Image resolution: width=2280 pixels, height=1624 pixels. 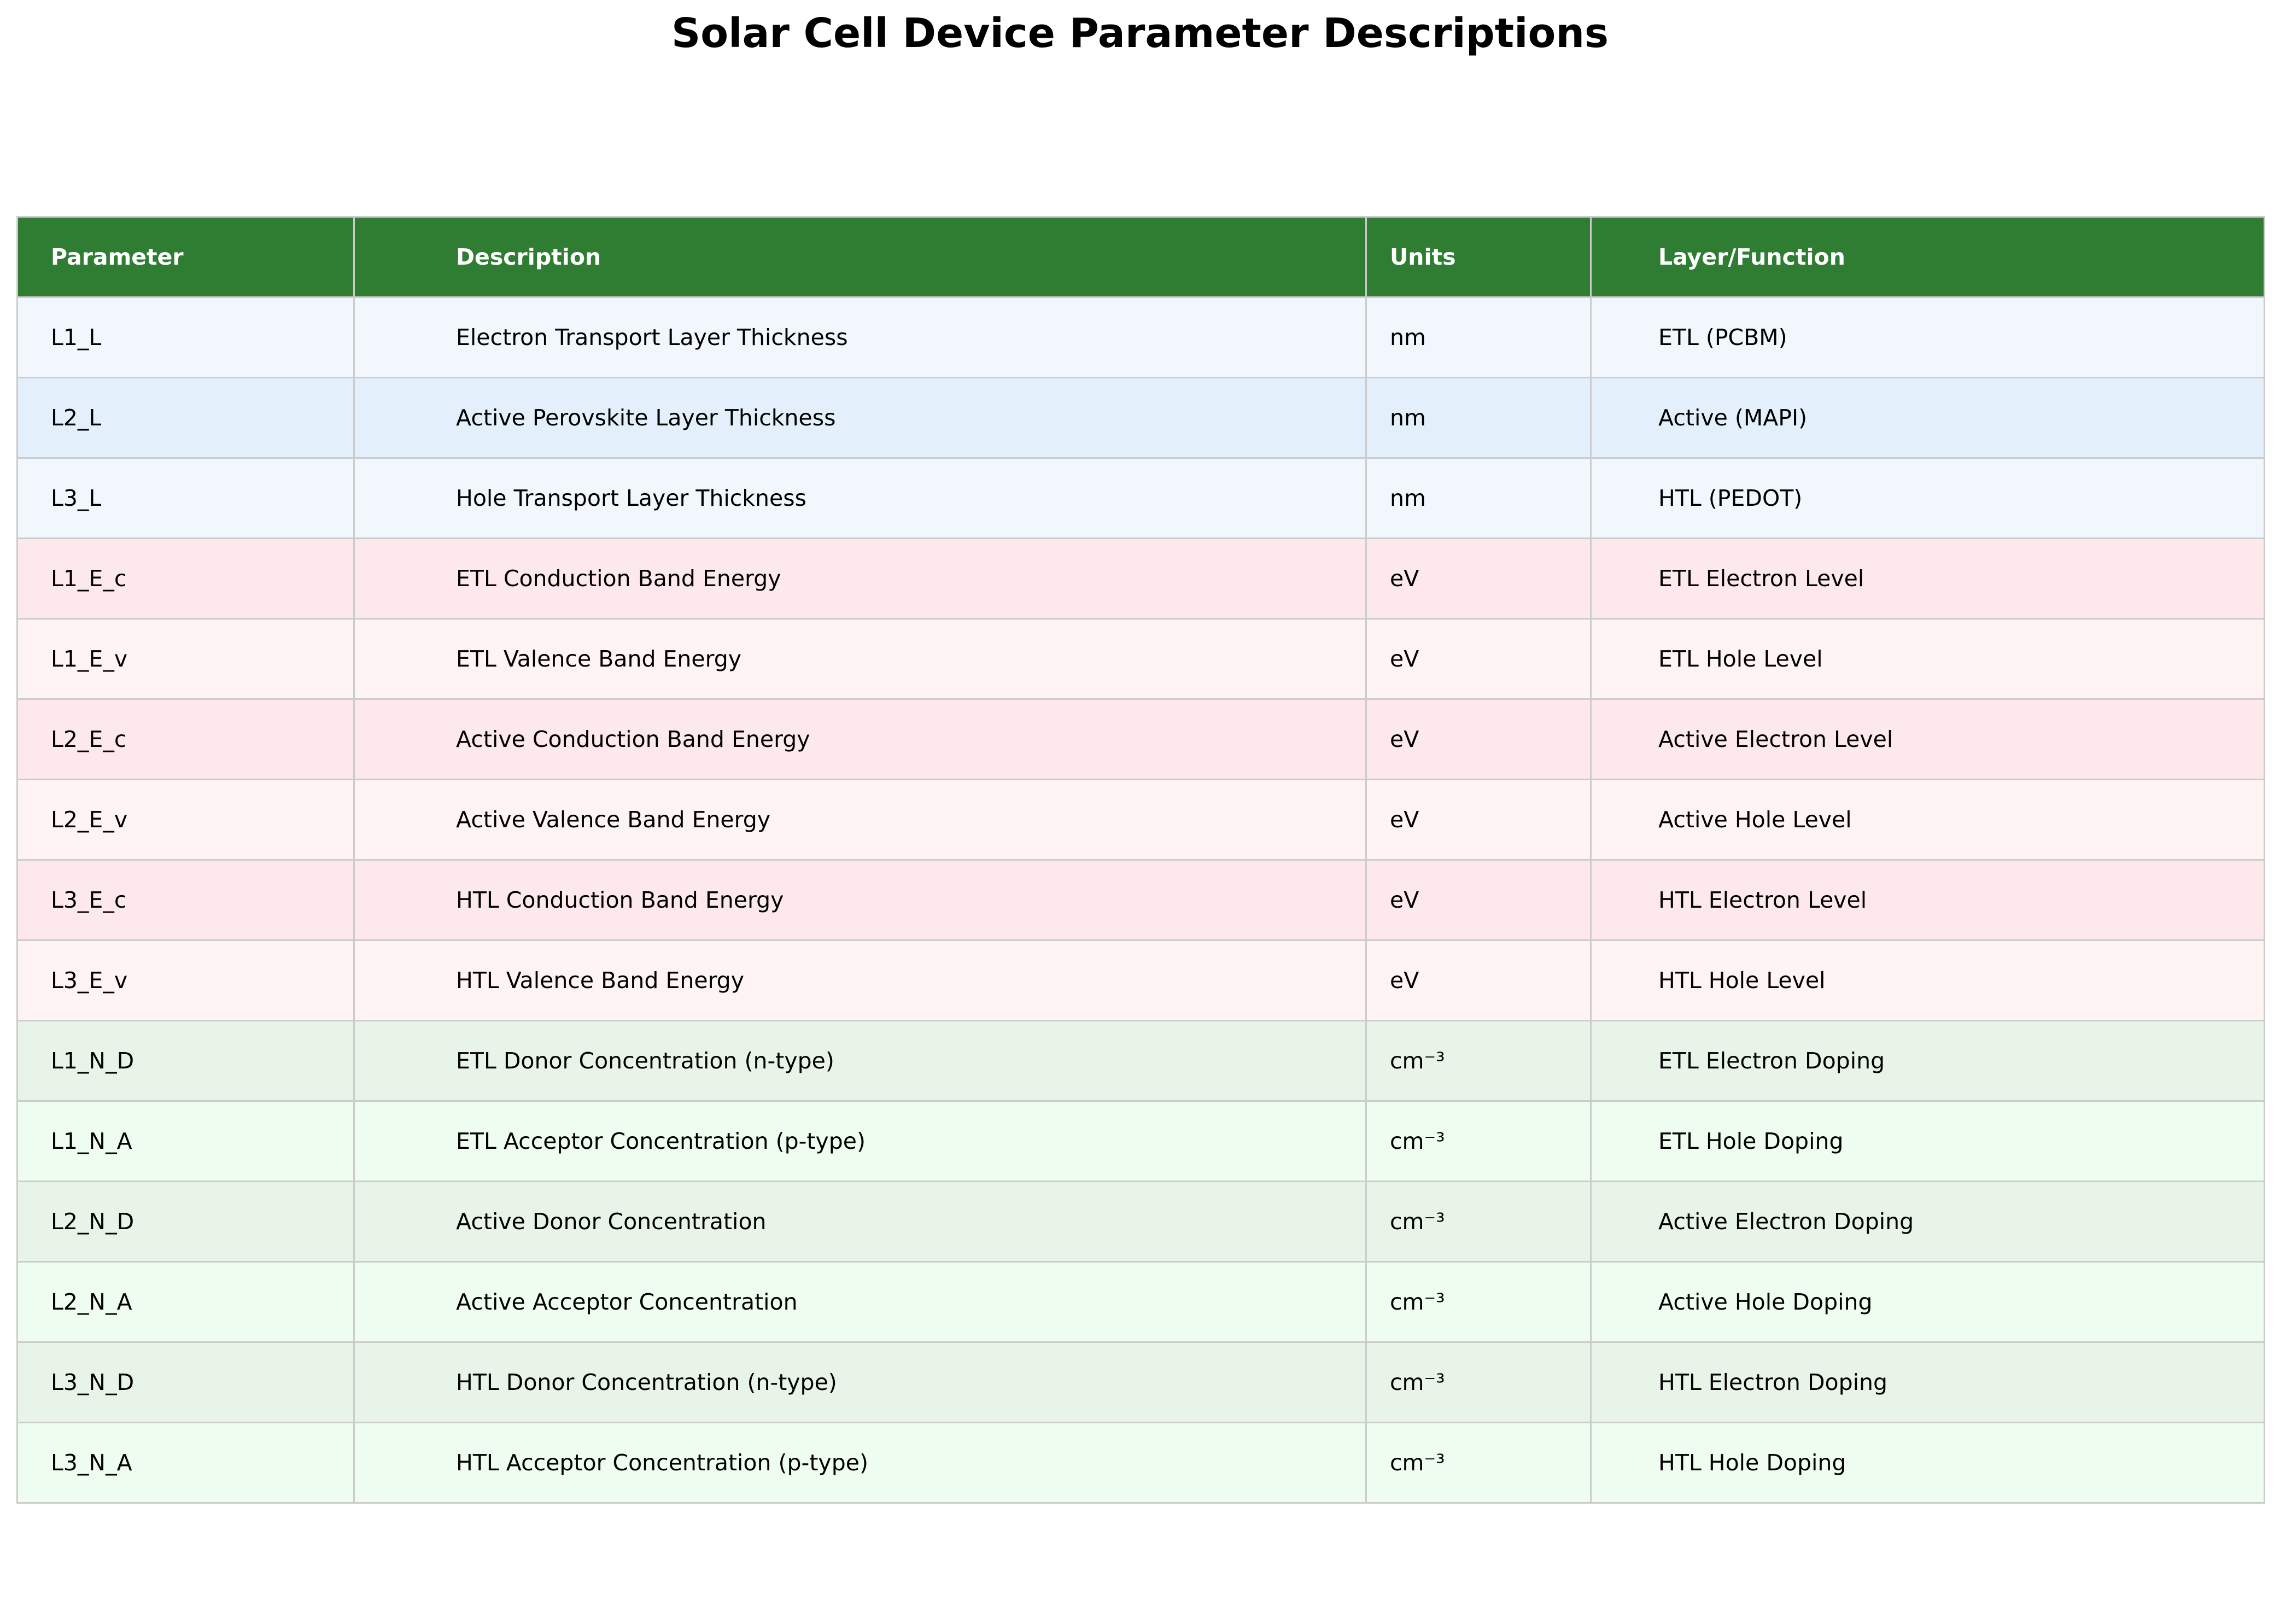 I want to click on description-cell: Active Donor Concentration, so click(x=860, y=1222).